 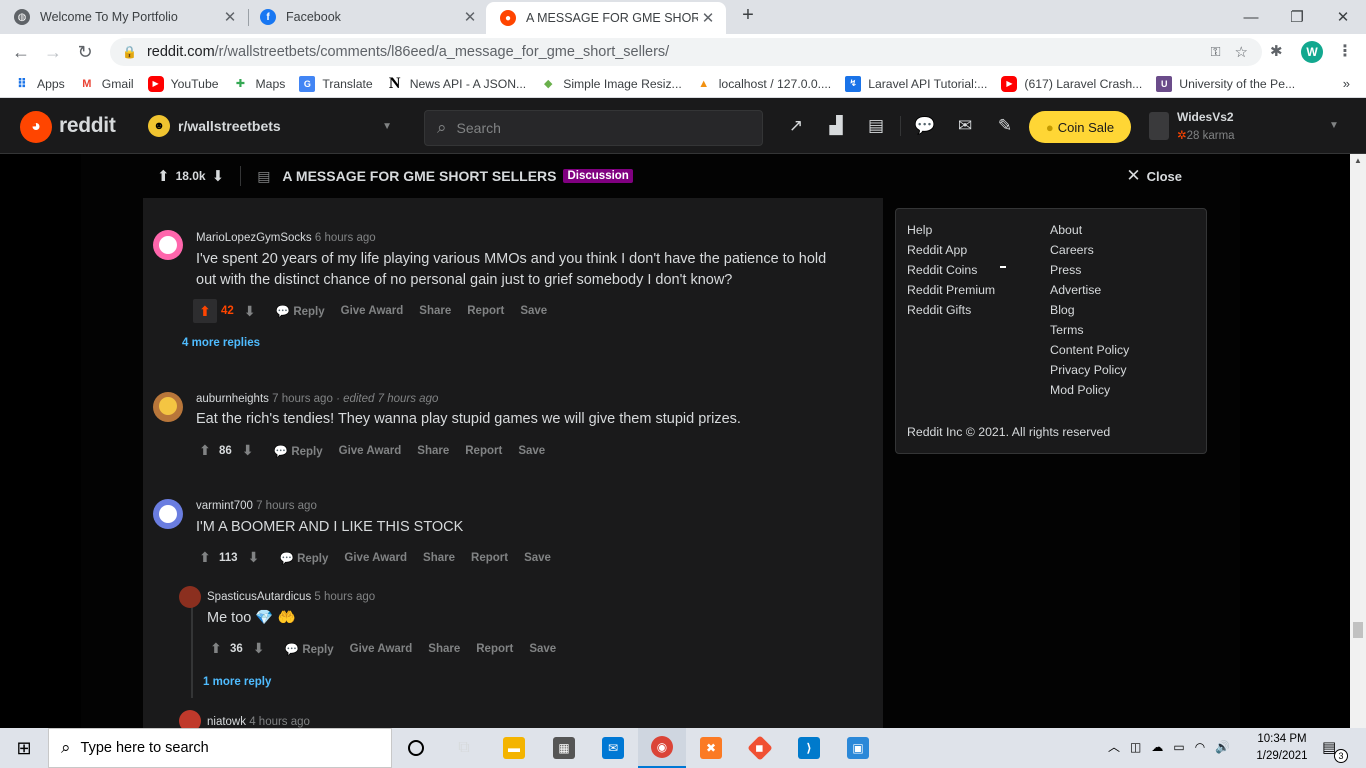 I want to click on footer-link-about: About, so click(x=1066, y=230).